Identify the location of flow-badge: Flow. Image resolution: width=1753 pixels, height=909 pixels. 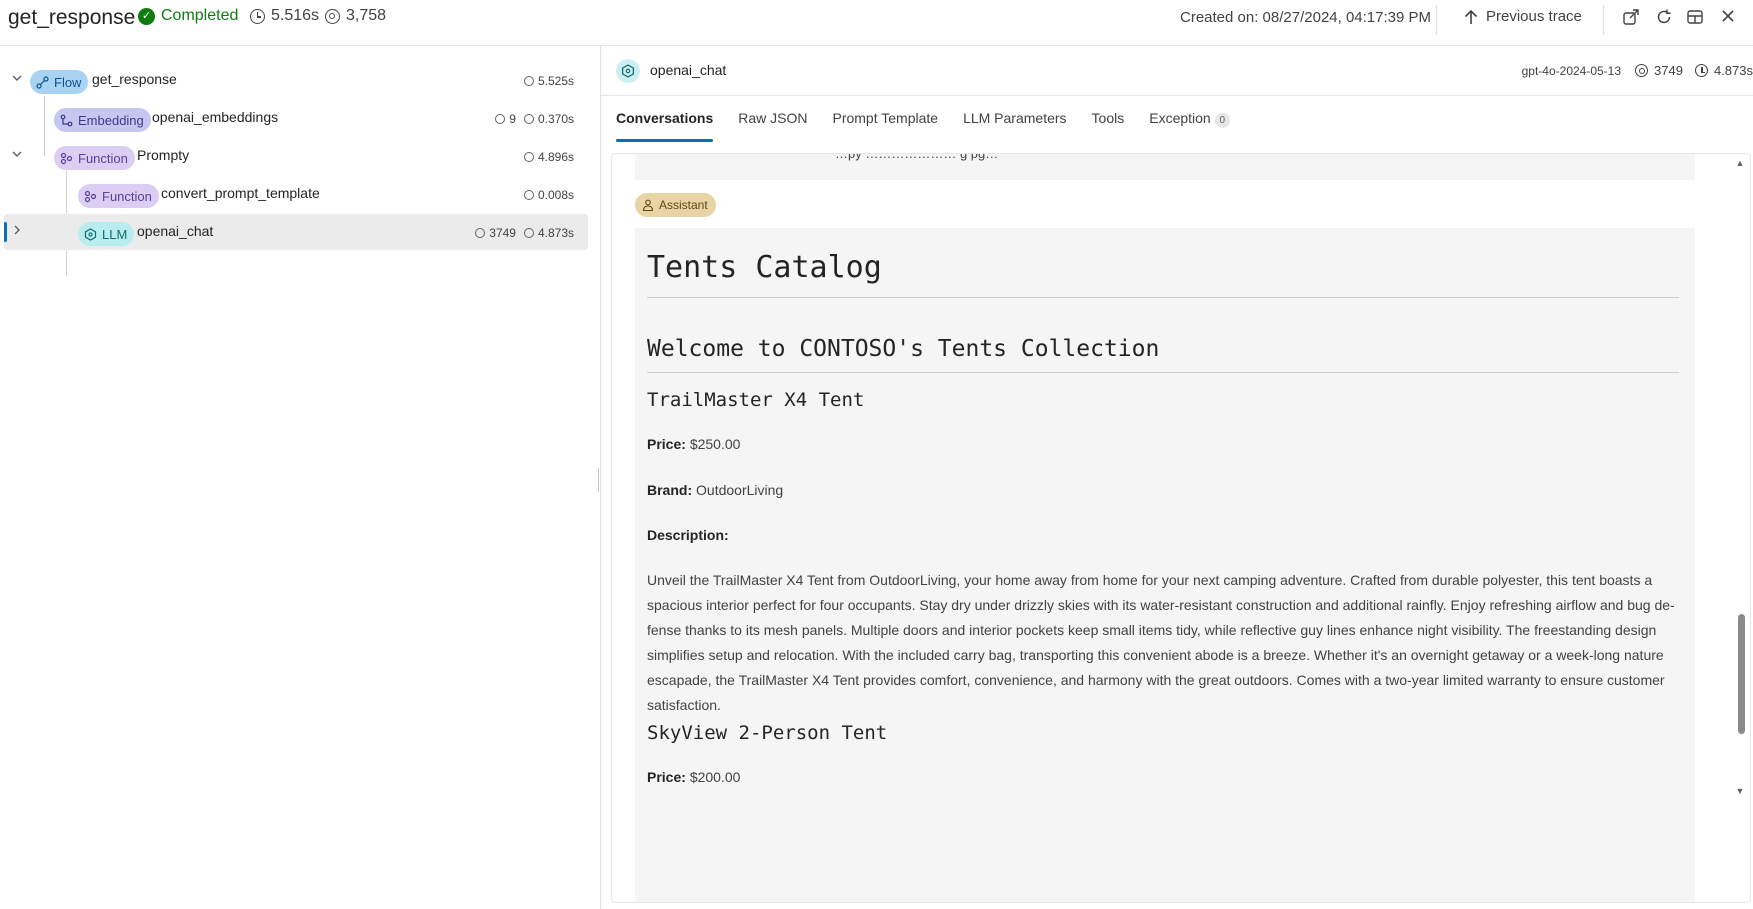
(59, 82).